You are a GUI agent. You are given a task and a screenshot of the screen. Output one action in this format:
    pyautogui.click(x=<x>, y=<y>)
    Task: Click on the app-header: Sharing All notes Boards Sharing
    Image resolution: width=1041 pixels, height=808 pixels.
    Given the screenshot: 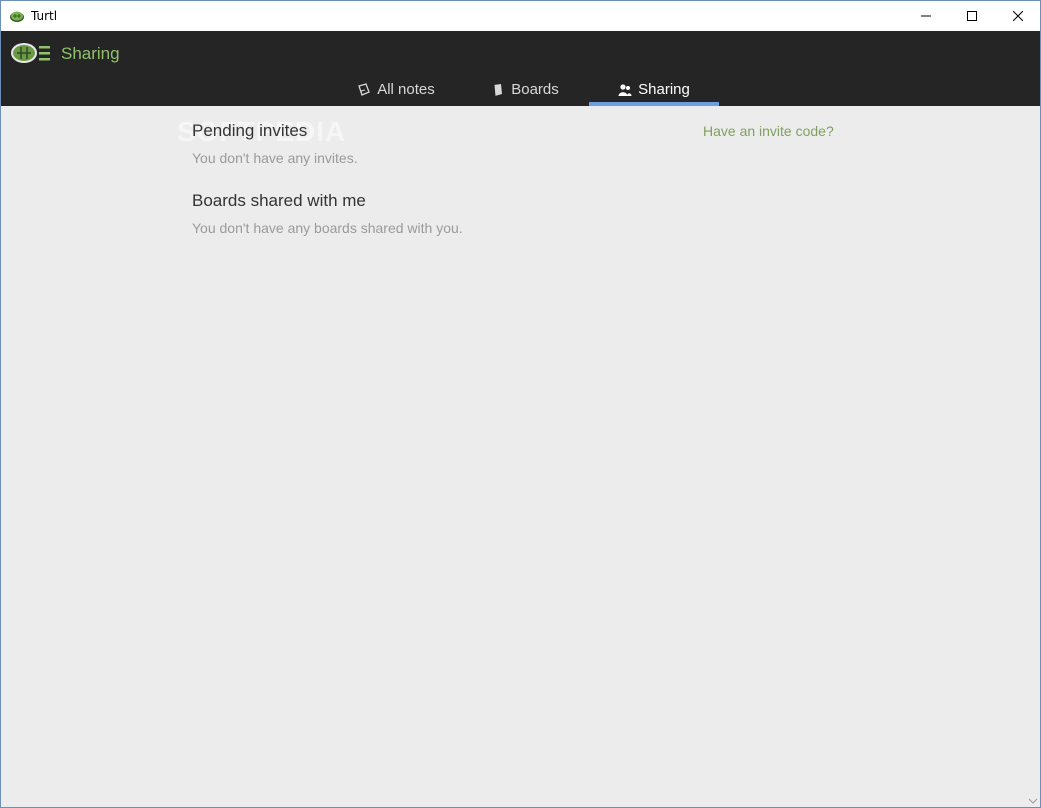 What is the action you would take?
    pyautogui.click(x=520, y=68)
    